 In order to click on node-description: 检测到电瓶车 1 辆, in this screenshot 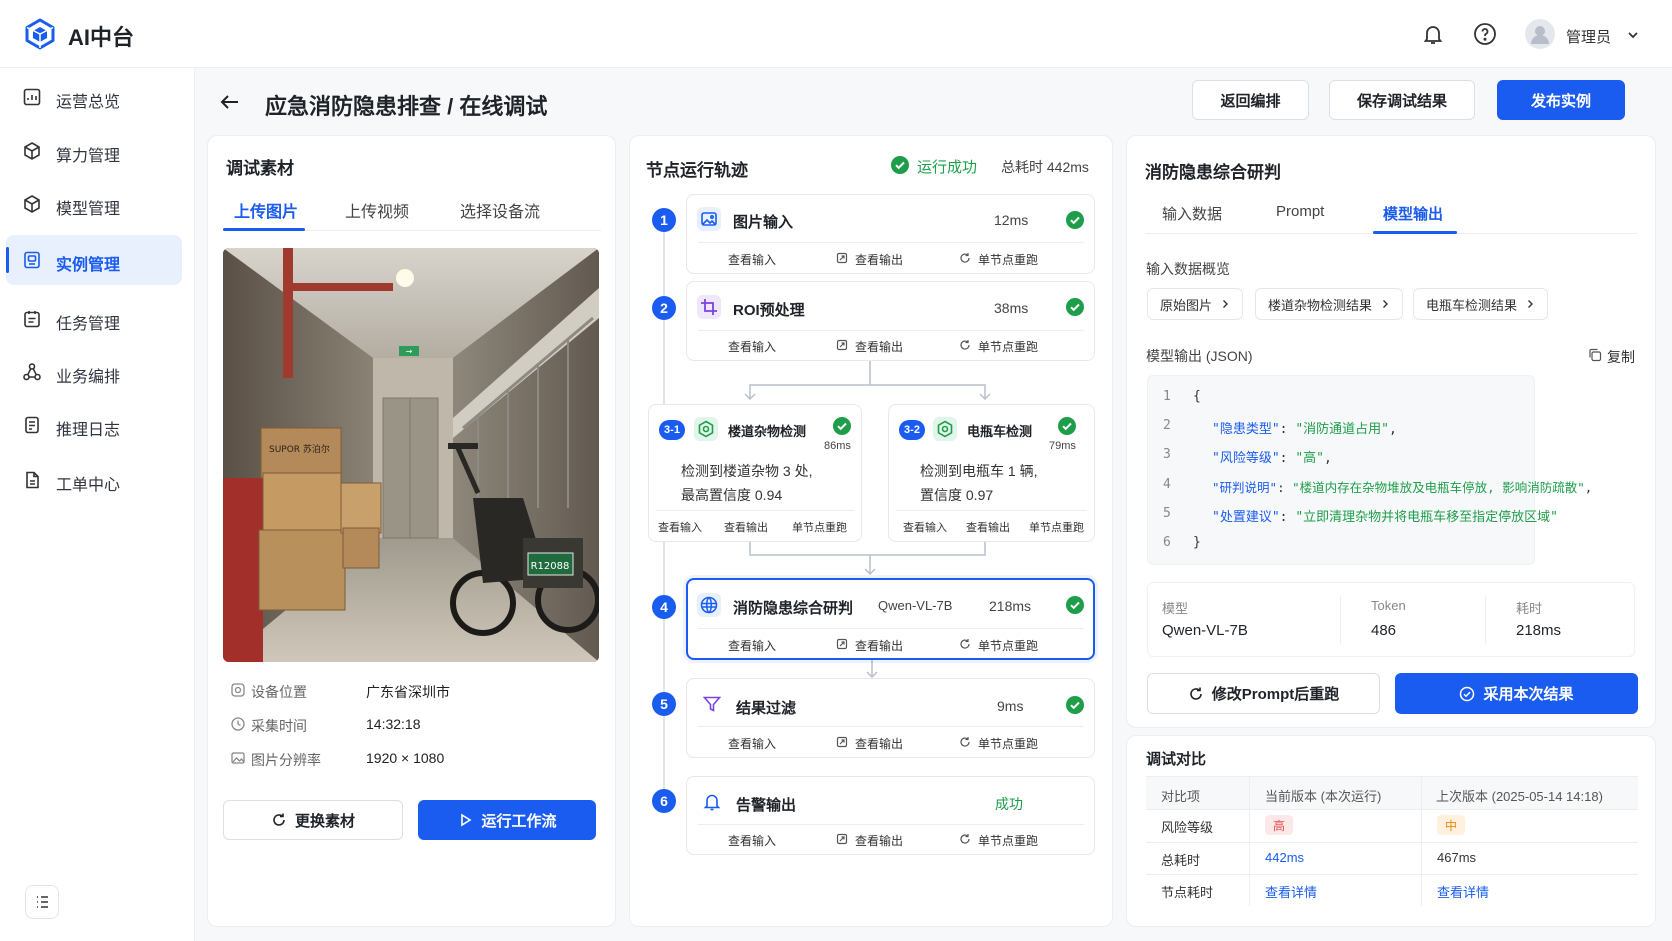, I will do `click(979, 471)`.